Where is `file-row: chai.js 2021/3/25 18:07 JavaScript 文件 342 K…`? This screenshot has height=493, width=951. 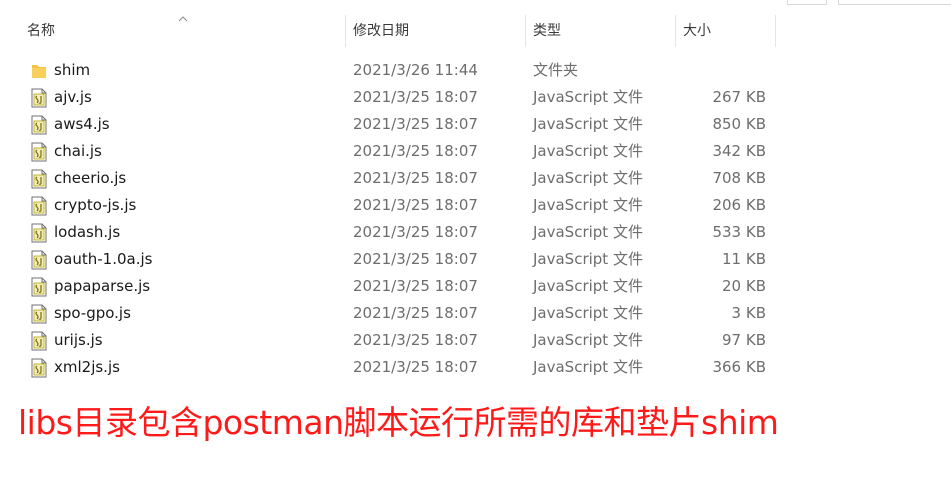
file-row: chai.js 2021/3/25 18:07 JavaScript 文件 342 K… is located at coordinates (475, 151).